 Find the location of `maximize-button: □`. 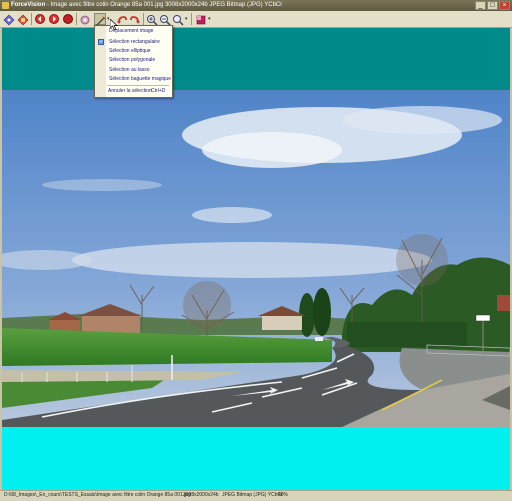

maximize-button: □ is located at coordinates (492, 5).